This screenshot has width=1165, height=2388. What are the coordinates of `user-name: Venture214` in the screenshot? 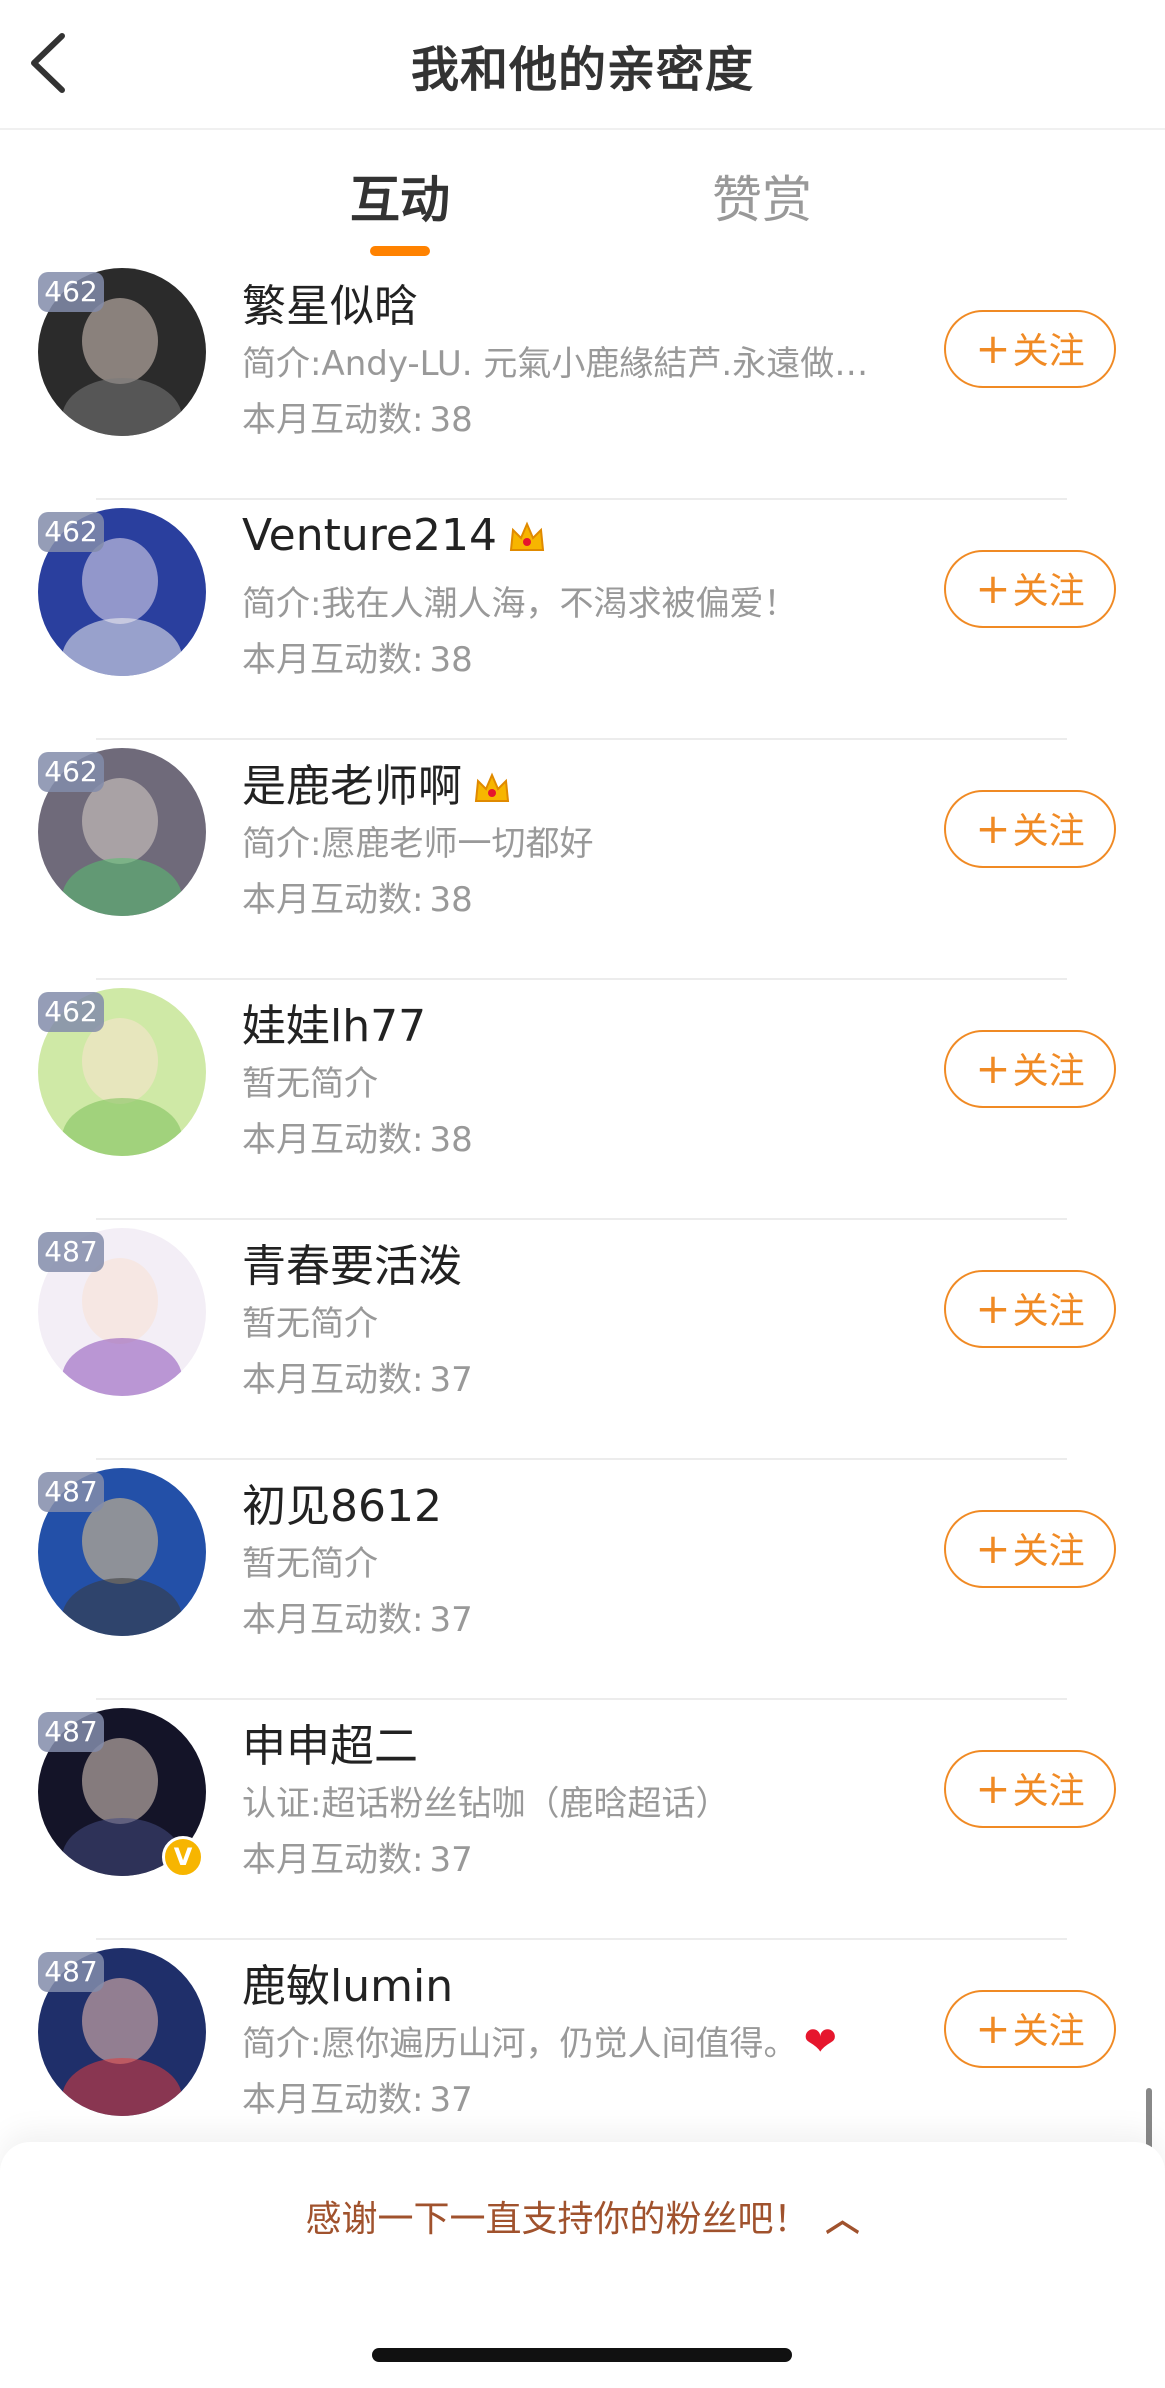 It's located at (394, 535).